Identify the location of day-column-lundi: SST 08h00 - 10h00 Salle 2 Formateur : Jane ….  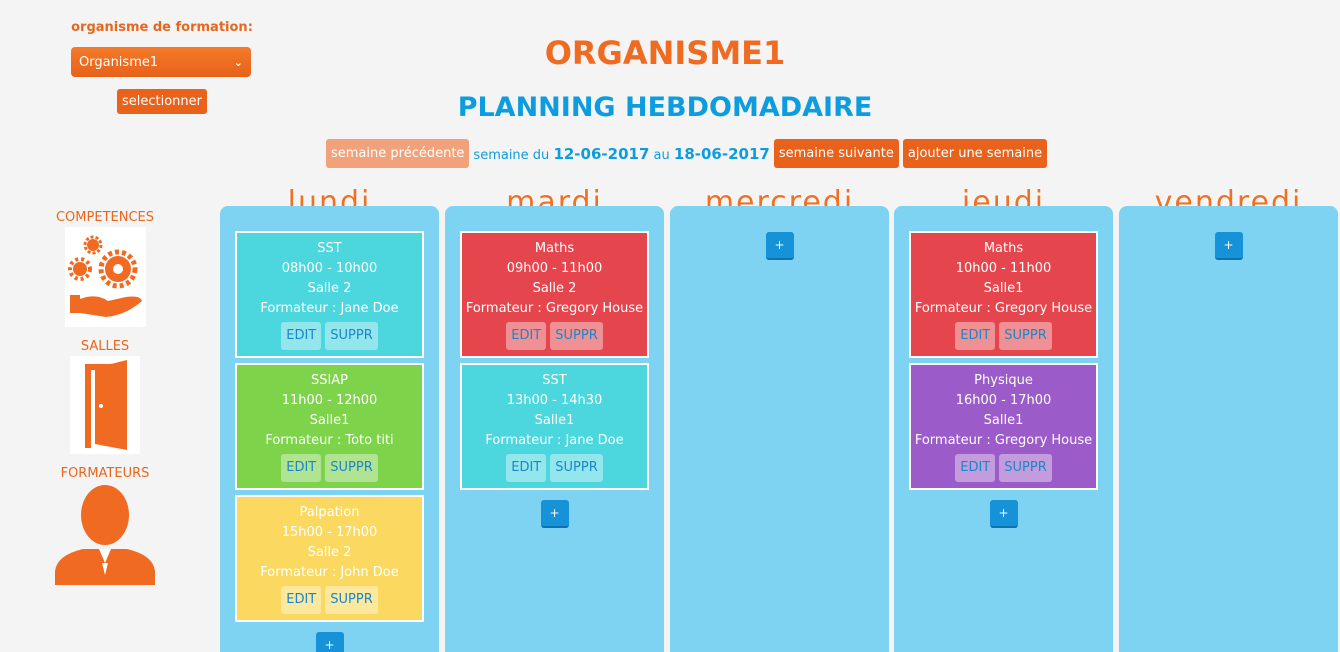
(329, 429).